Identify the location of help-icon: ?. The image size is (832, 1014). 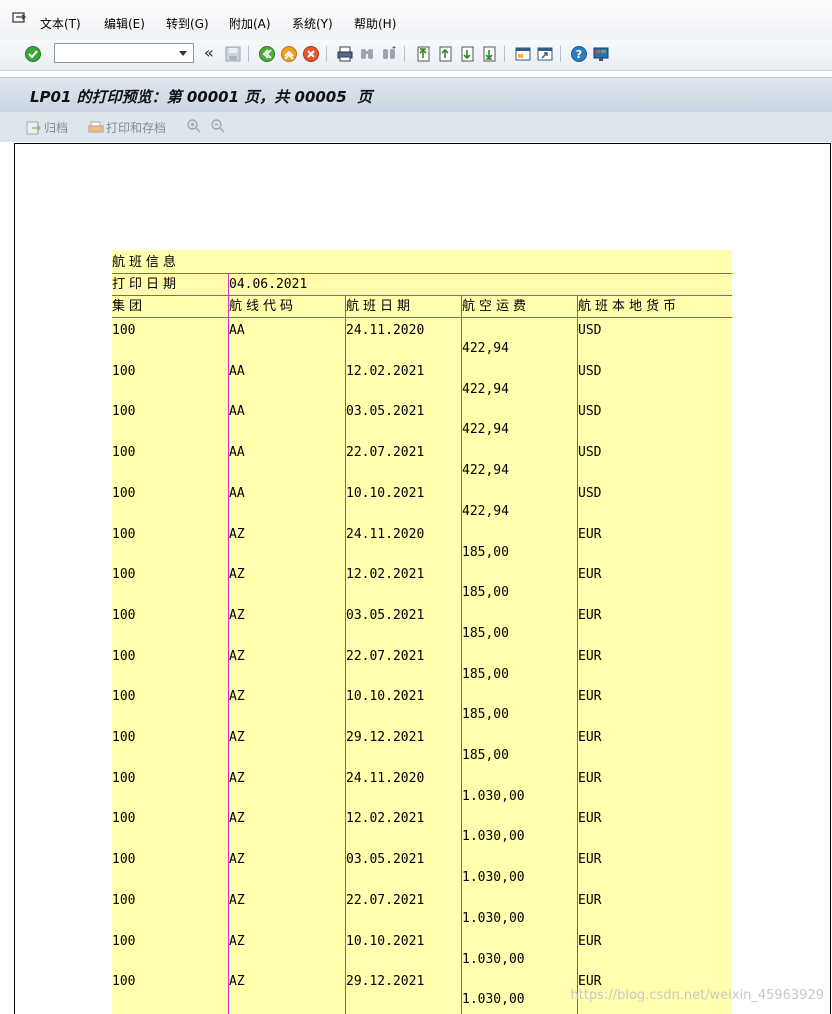
(579, 54).